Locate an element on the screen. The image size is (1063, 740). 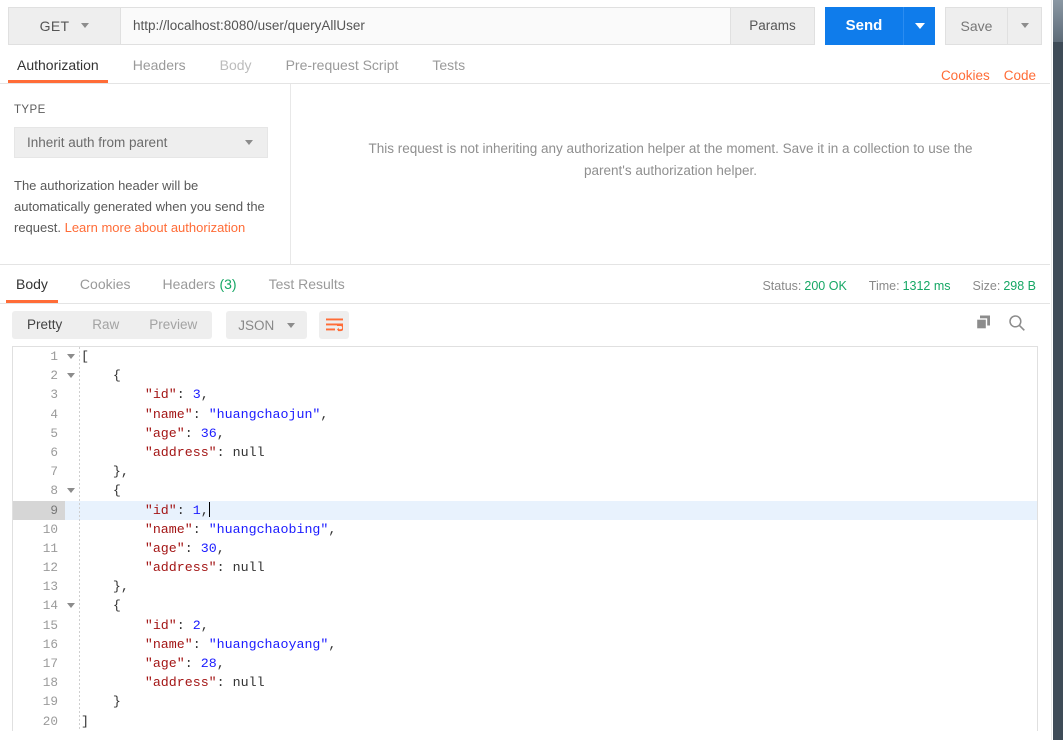
tab-label: Body is located at coordinates (235, 64).